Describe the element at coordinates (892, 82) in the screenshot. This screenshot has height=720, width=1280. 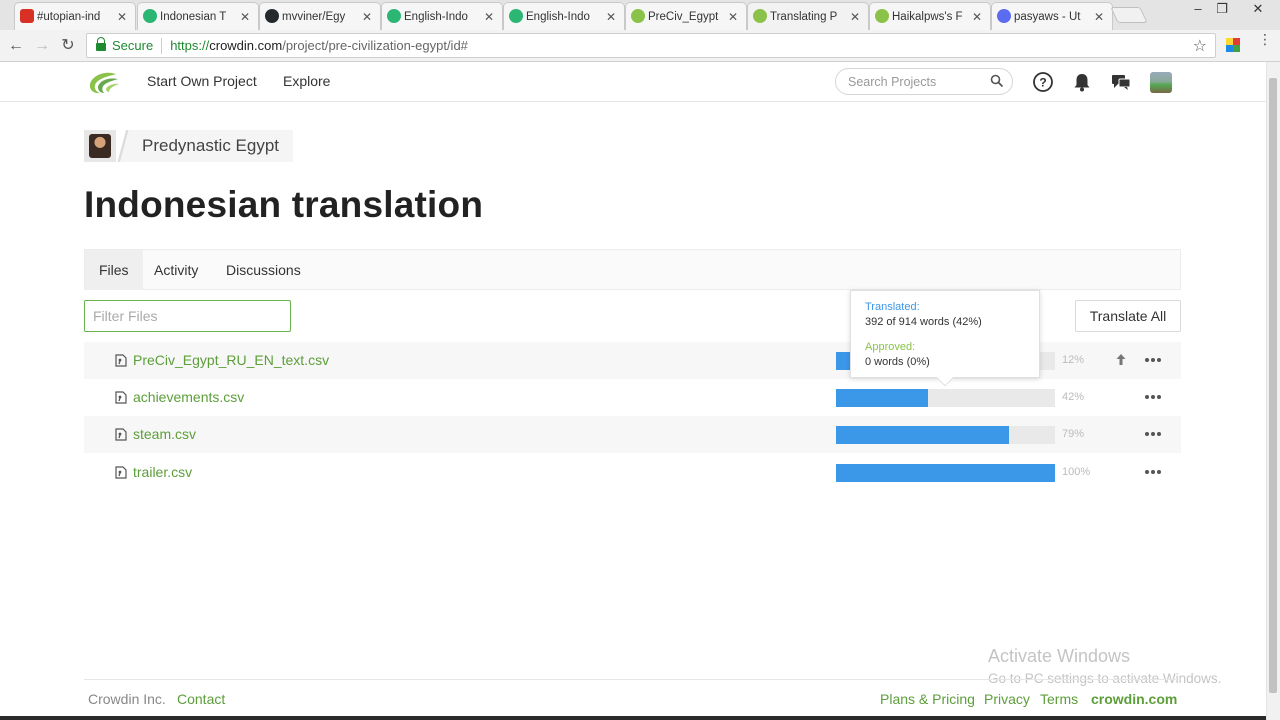
I see `search-placeholder: Search Projects` at that location.